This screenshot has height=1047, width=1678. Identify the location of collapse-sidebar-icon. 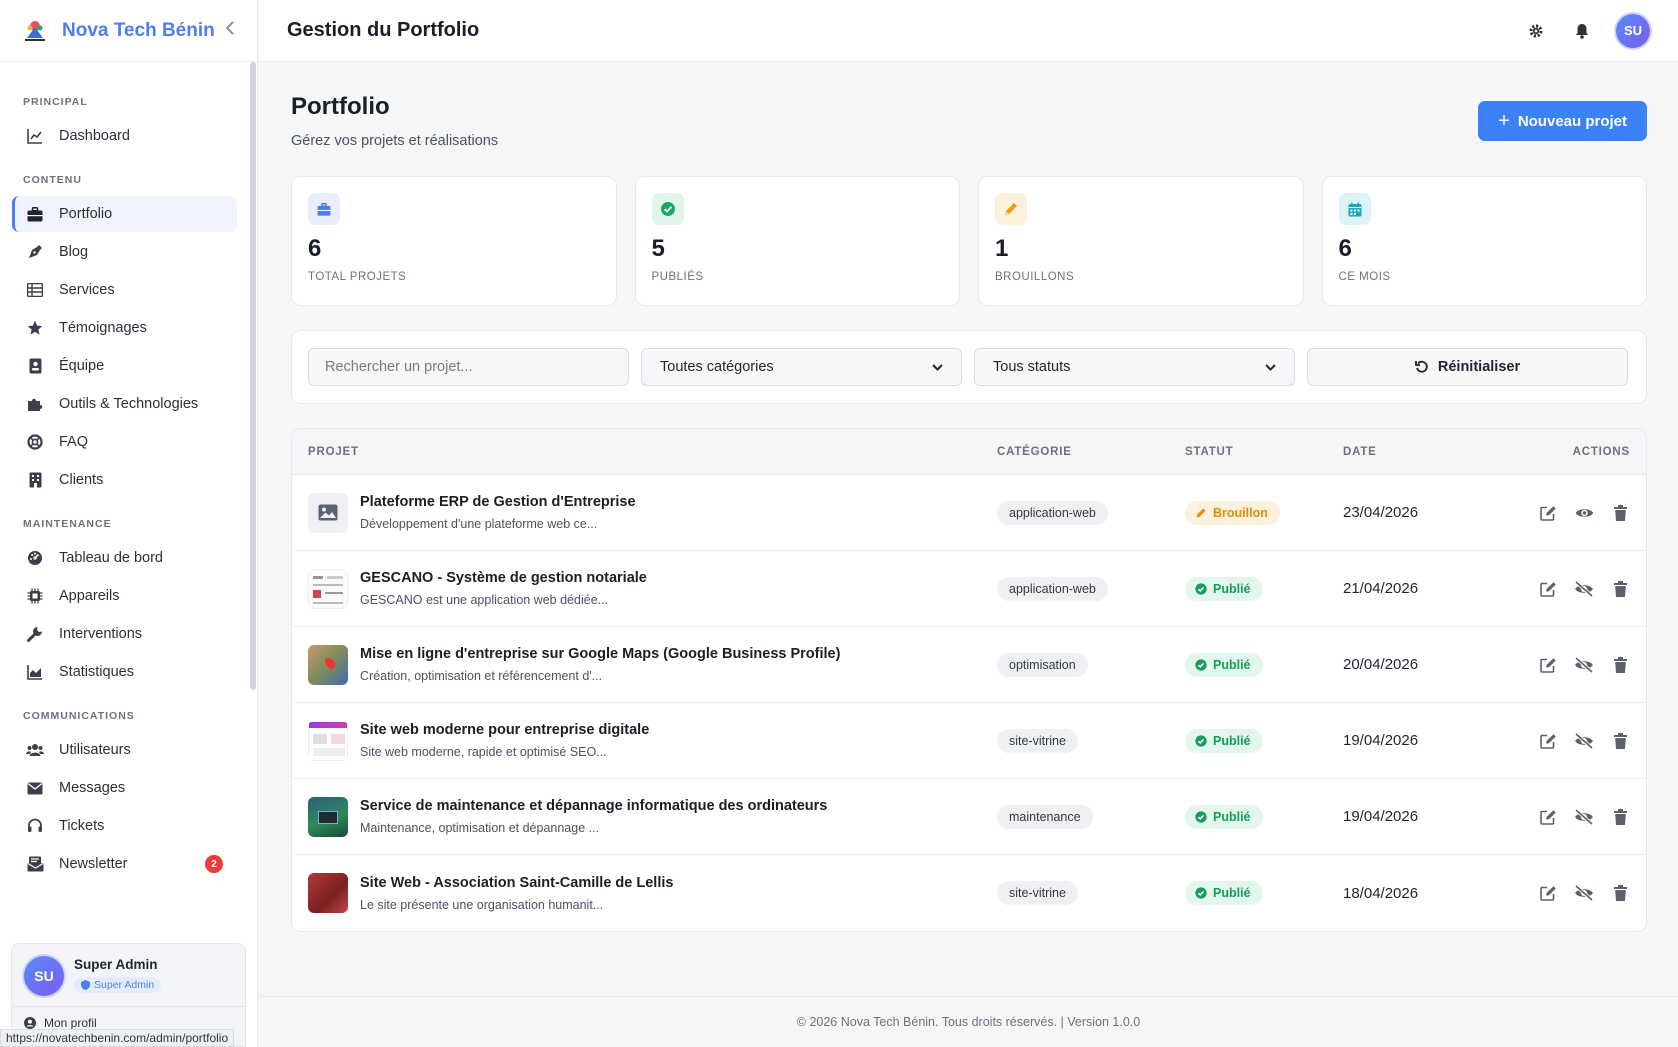
(230, 30).